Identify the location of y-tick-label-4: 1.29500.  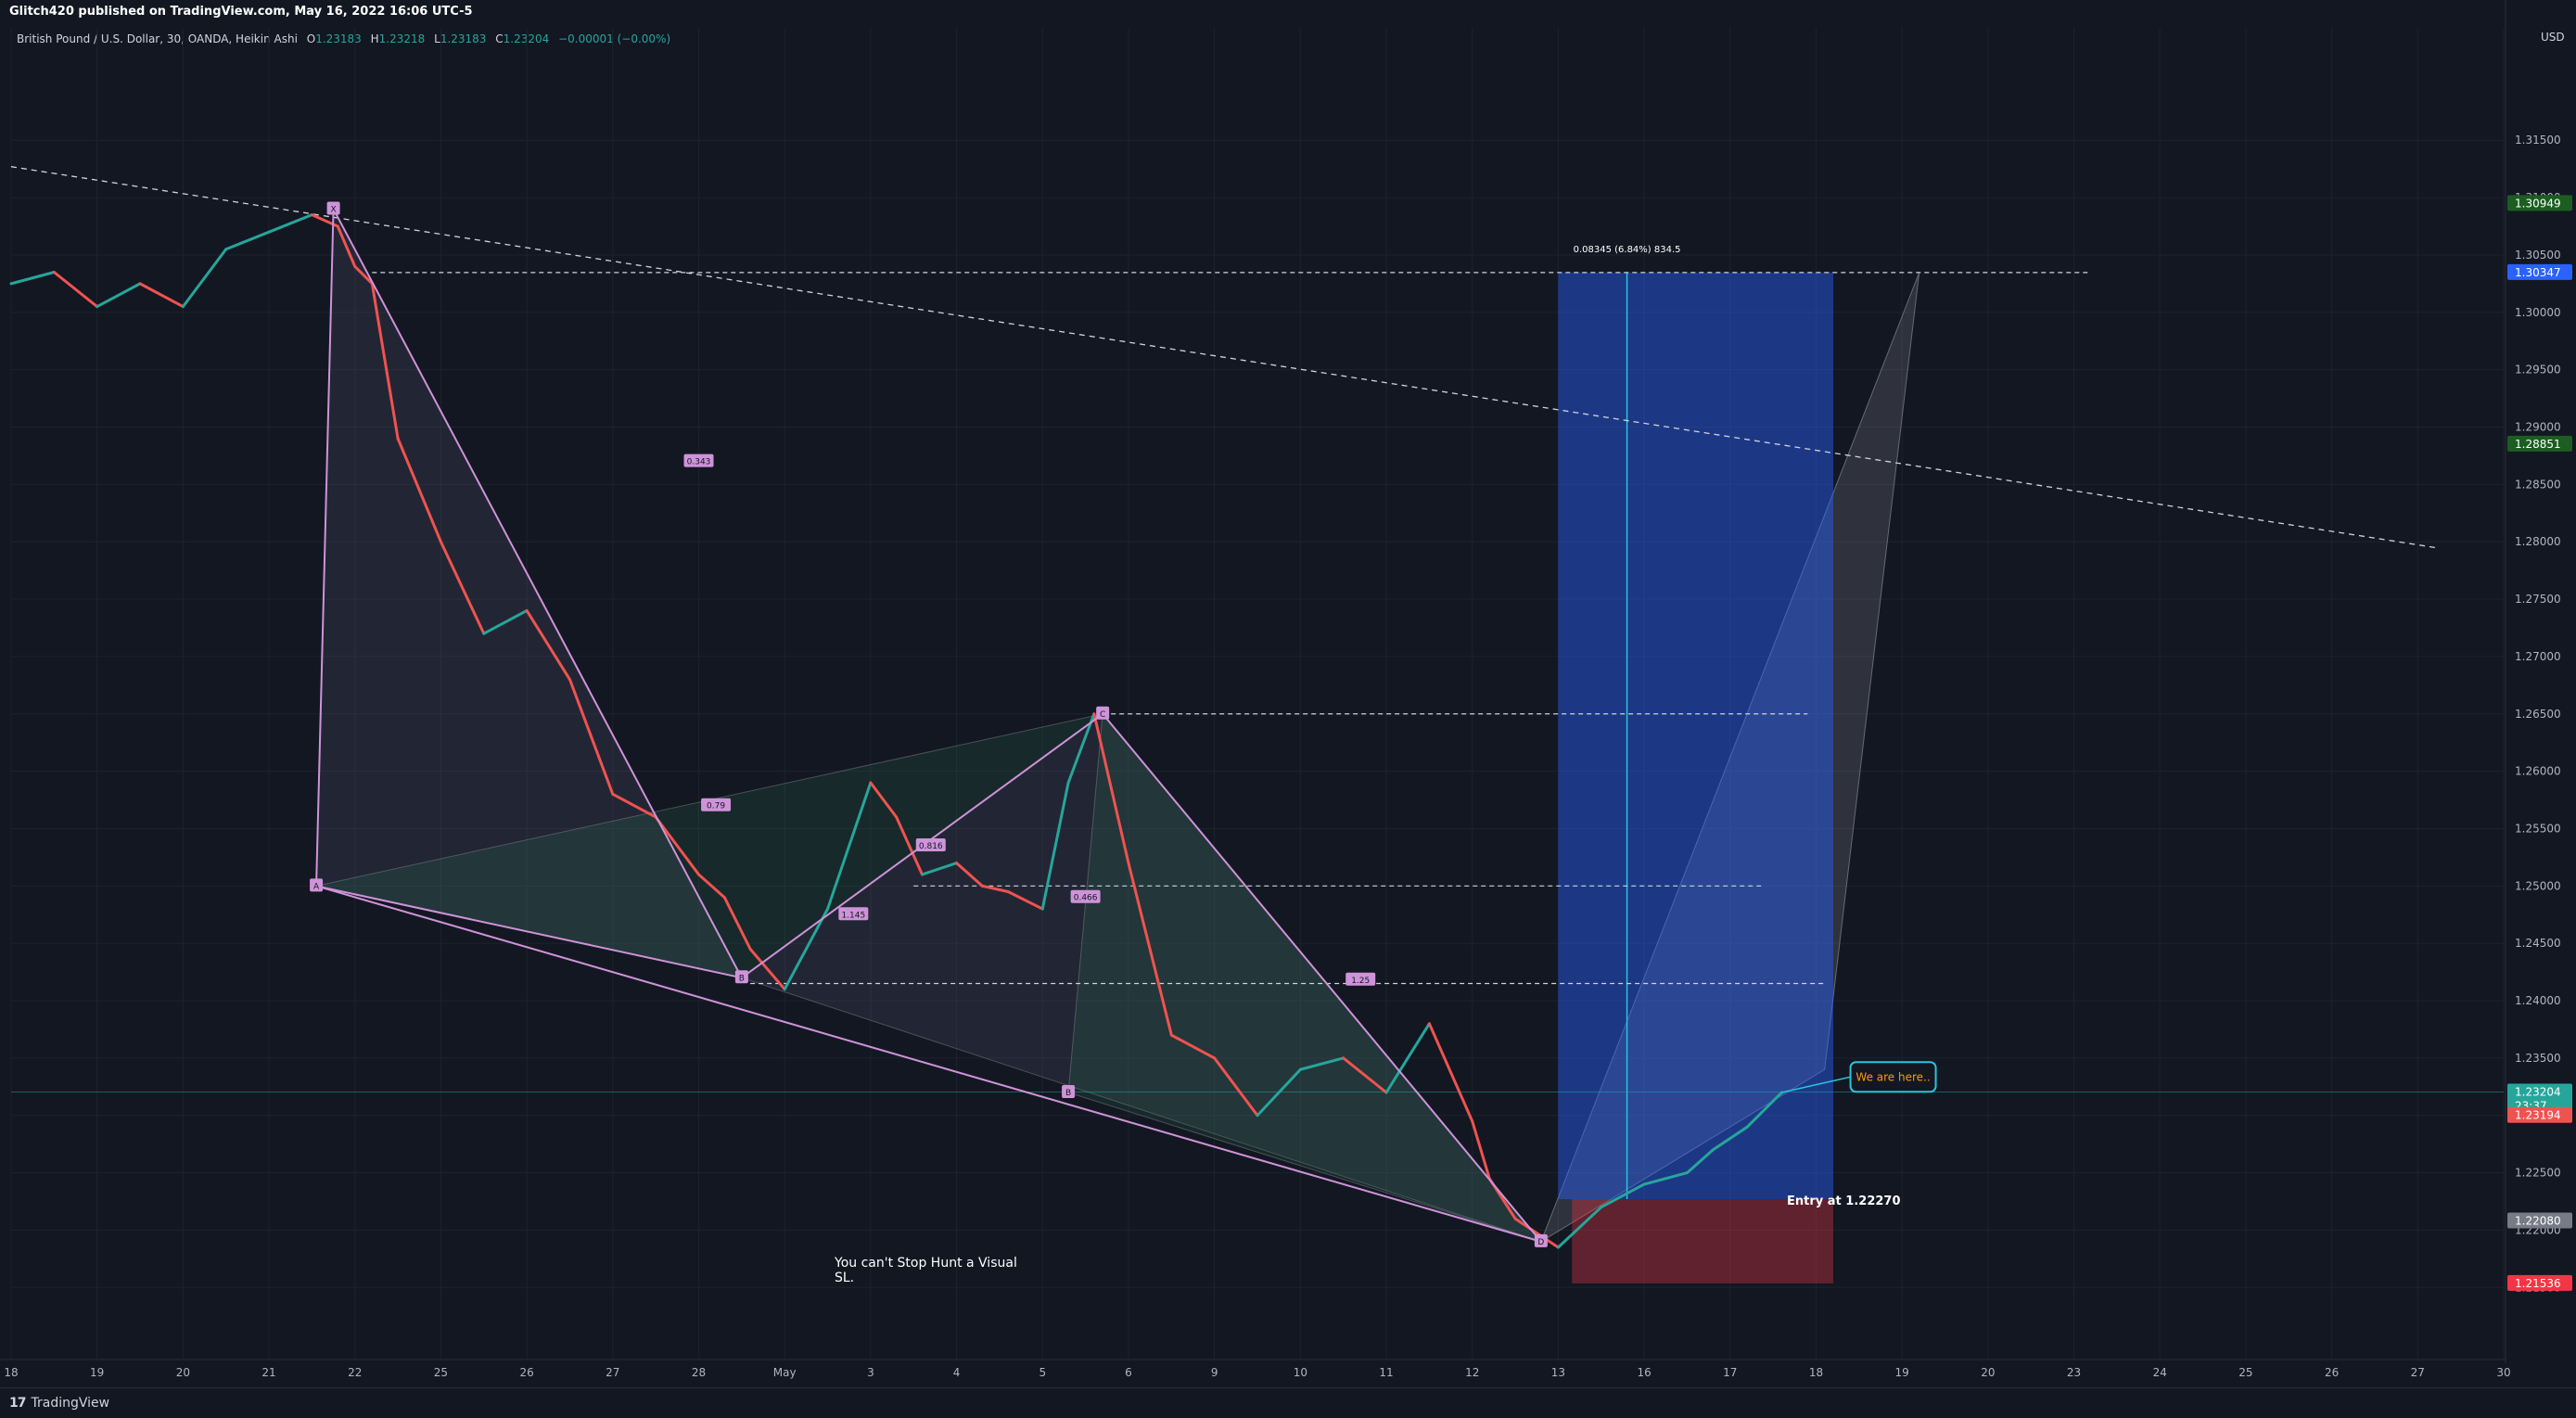
(2538, 370).